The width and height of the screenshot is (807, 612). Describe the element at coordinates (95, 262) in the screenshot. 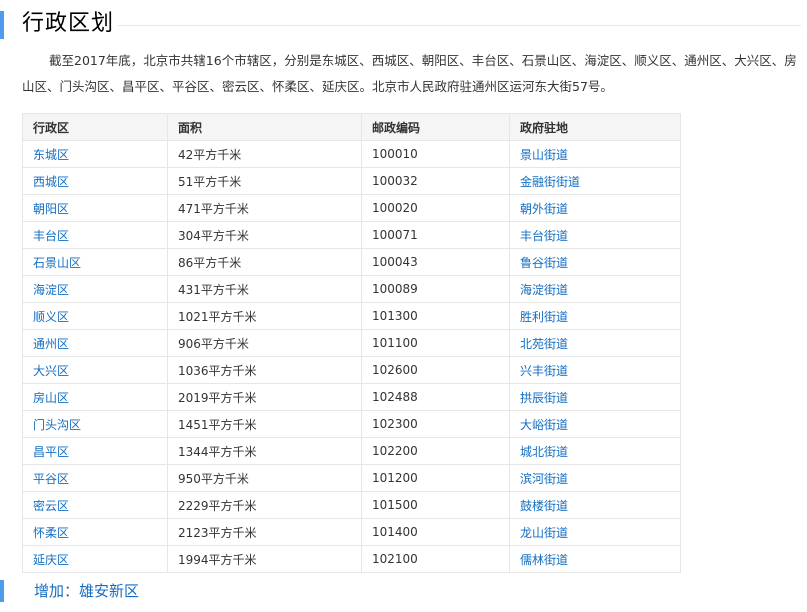

I see `district-link: 石景山区` at that location.